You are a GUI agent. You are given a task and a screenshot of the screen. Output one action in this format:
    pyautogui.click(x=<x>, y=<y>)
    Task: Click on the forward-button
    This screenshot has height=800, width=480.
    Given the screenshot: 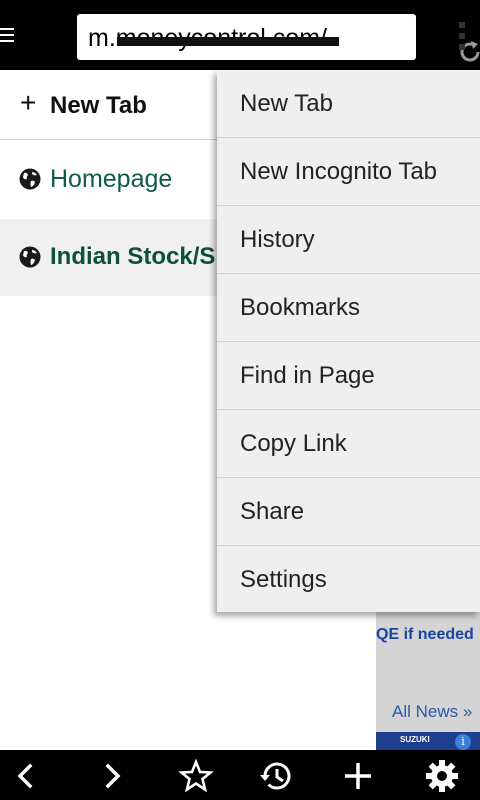 What is the action you would take?
    pyautogui.click(x=112, y=776)
    